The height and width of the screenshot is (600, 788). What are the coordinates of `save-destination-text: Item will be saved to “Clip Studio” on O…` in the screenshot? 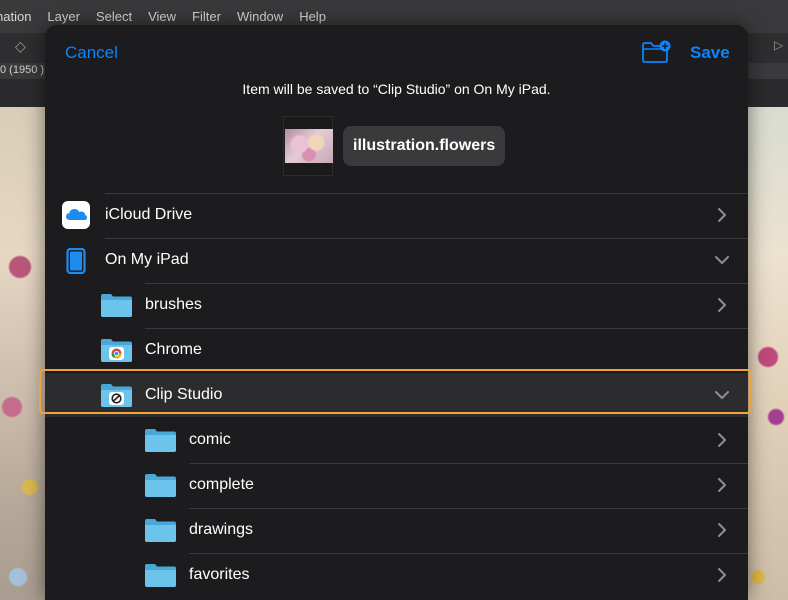 It's located at (396, 89).